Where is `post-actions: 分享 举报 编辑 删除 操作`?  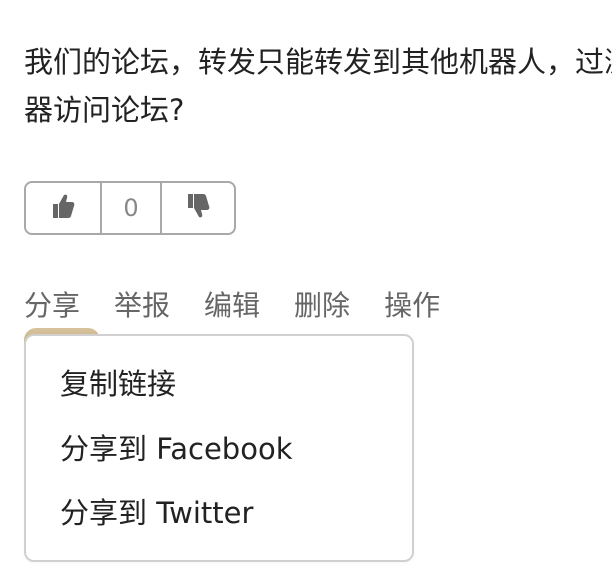 post-actions: 分享 举报 编辑 删除 操作 is located at coordinates (232, 306).